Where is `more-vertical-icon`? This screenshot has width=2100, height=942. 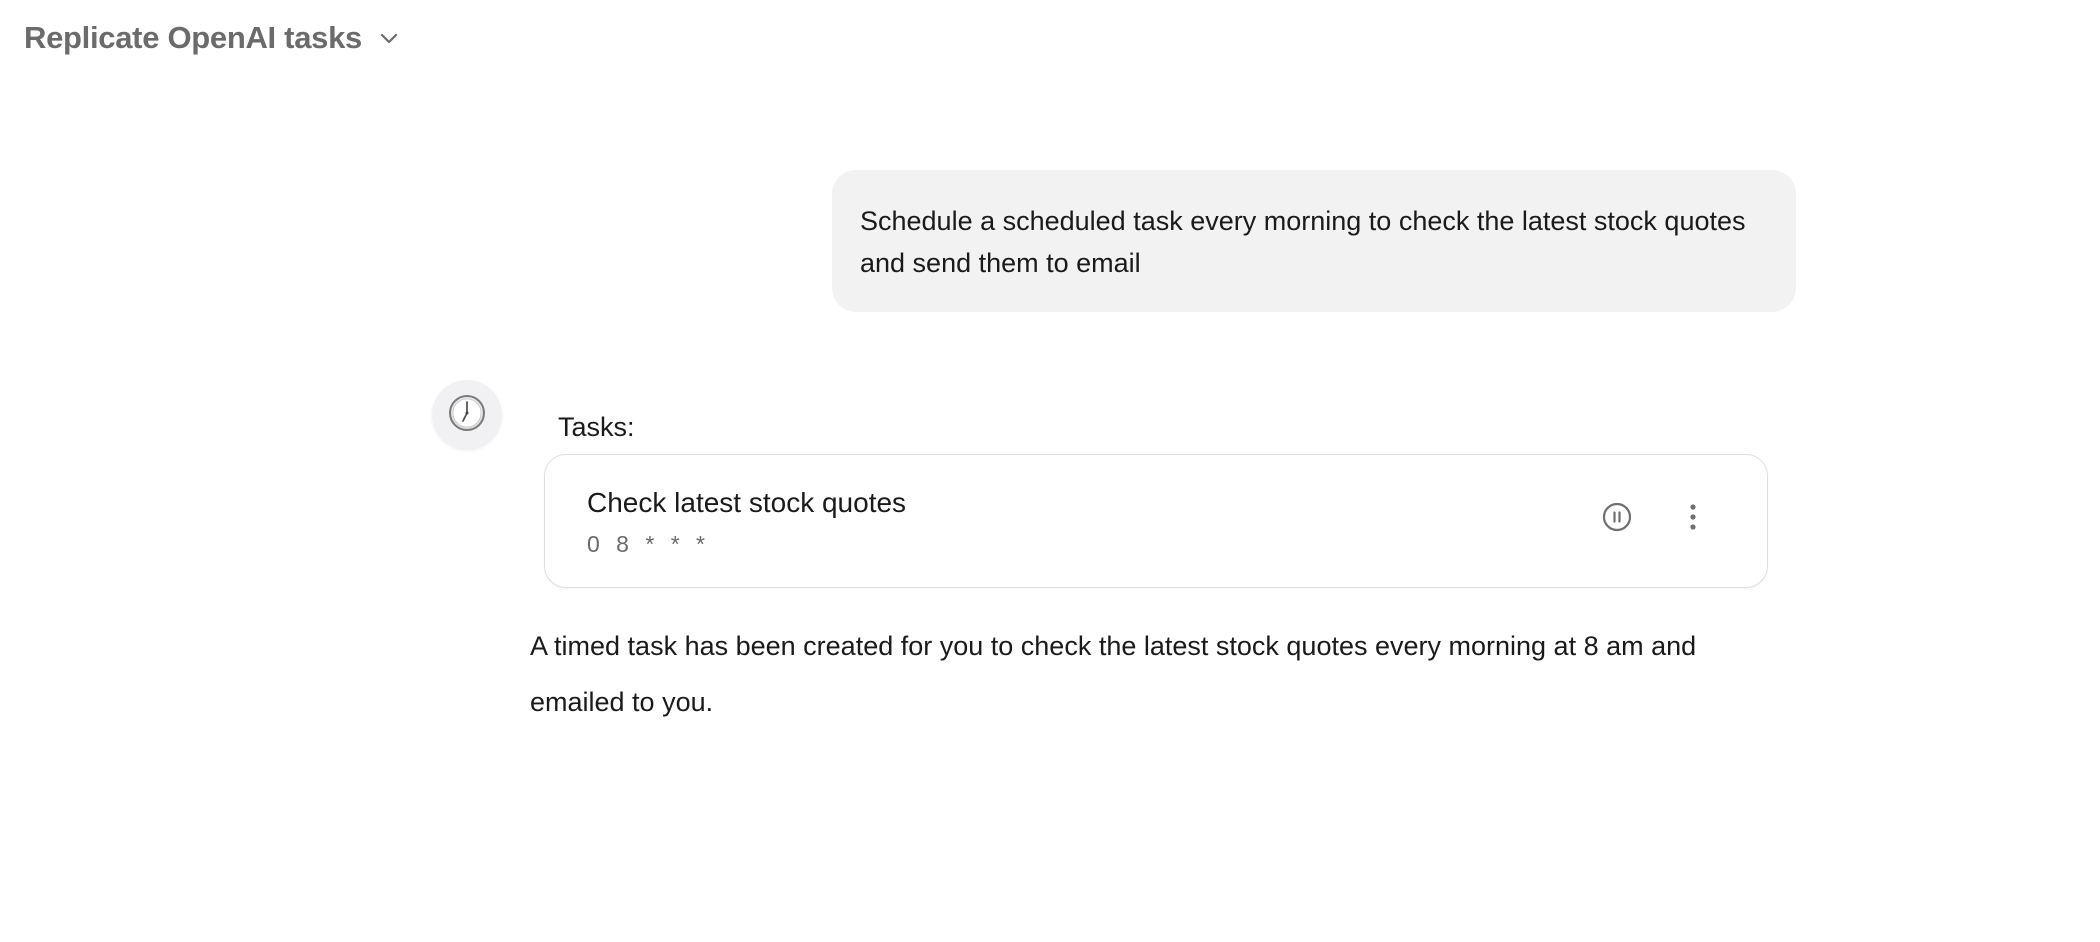 more-vertical-icon is located at coordinates (1693, 519).